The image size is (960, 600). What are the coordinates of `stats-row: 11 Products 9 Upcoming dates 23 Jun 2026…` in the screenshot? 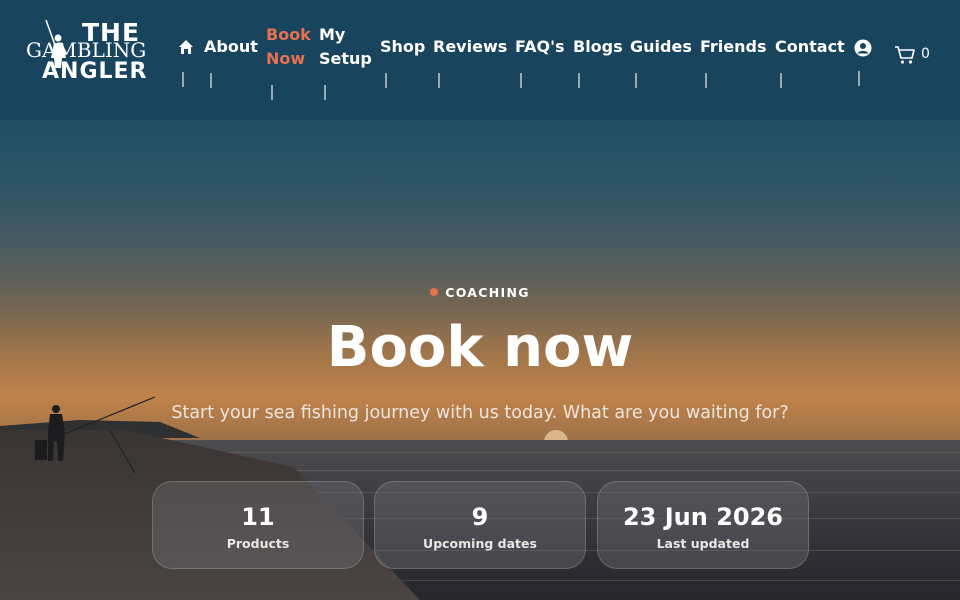 It's located at (480, 525).